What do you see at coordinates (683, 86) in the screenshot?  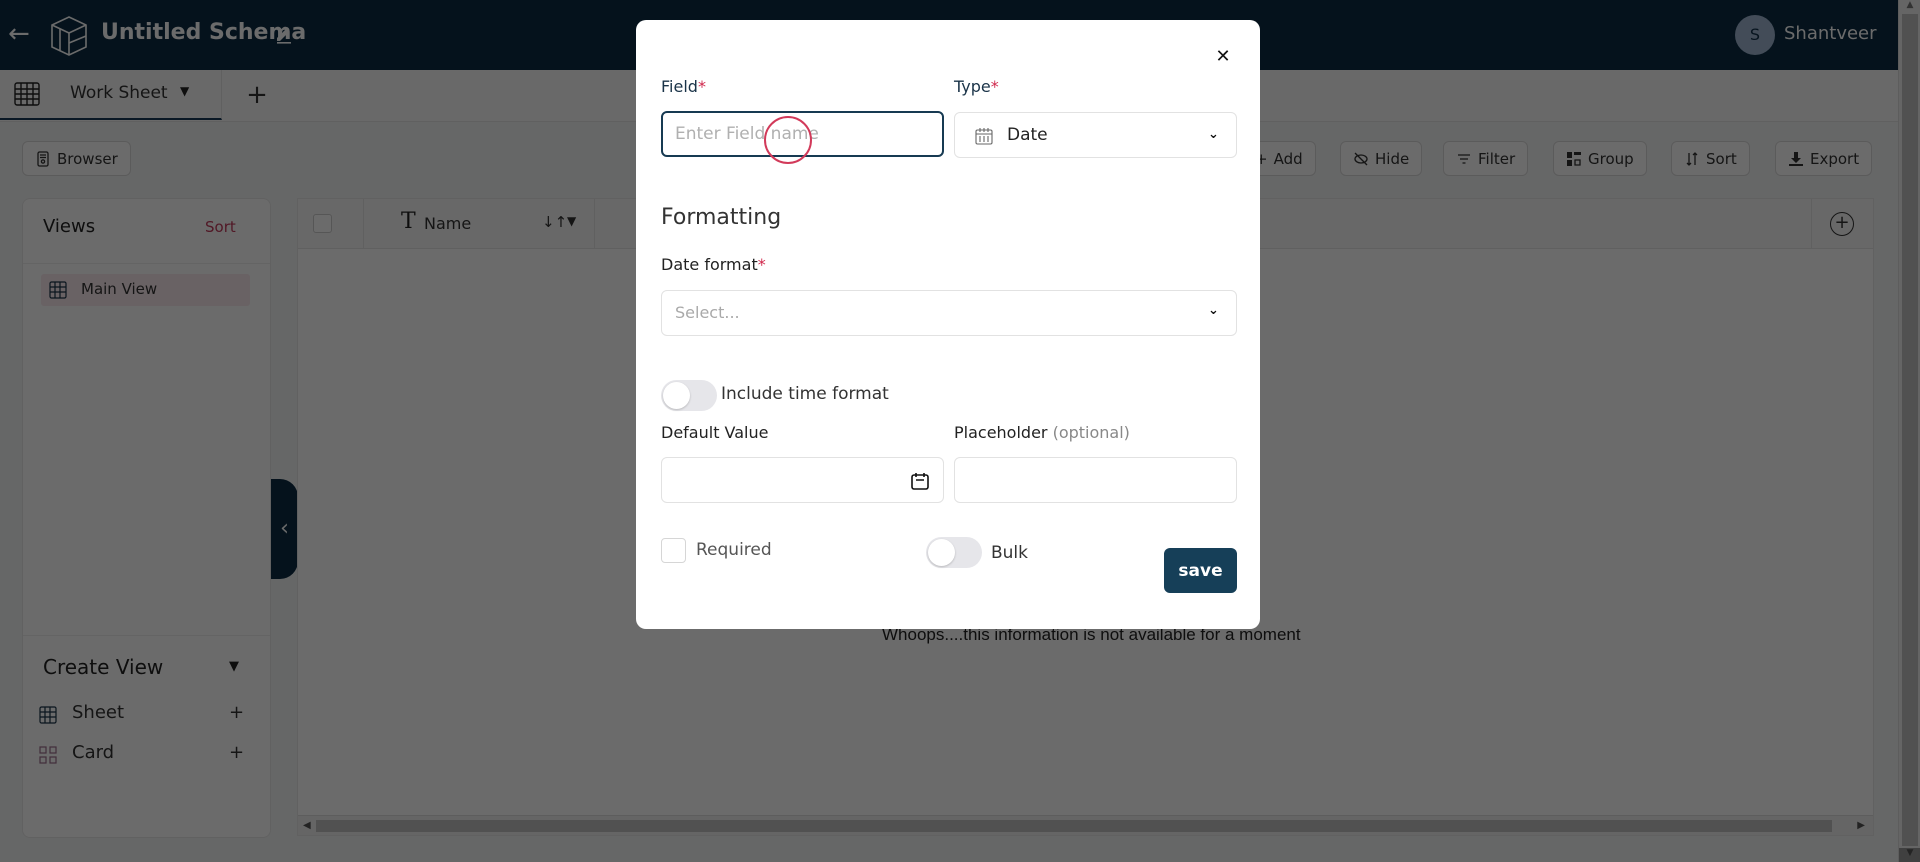 I see `field-label: Field*` at bounding box center [683, 86].